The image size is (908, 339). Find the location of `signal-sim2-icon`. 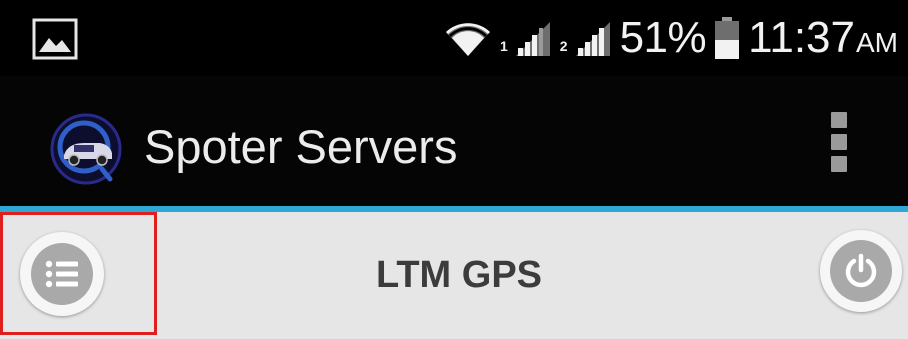

signal-sim2-icon is located at coordinates (592, 39).